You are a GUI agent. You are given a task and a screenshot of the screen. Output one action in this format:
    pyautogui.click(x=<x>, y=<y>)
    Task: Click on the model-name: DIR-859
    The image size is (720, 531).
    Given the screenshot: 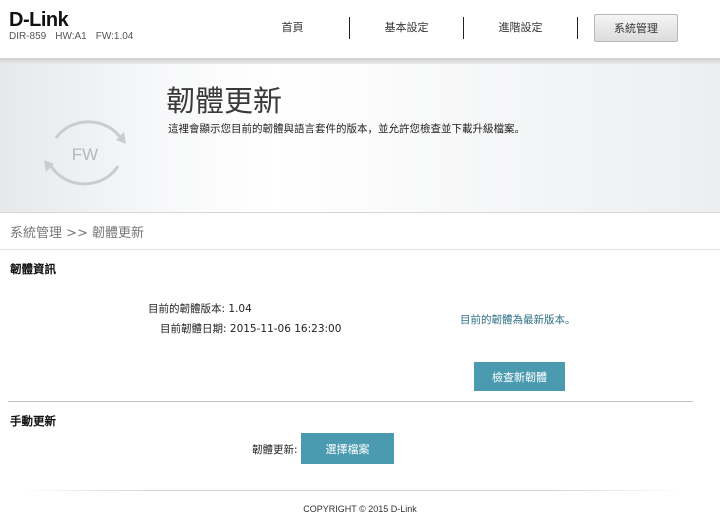 What is the action you would take?
    pyautogui.click(x=28, y=36)
    